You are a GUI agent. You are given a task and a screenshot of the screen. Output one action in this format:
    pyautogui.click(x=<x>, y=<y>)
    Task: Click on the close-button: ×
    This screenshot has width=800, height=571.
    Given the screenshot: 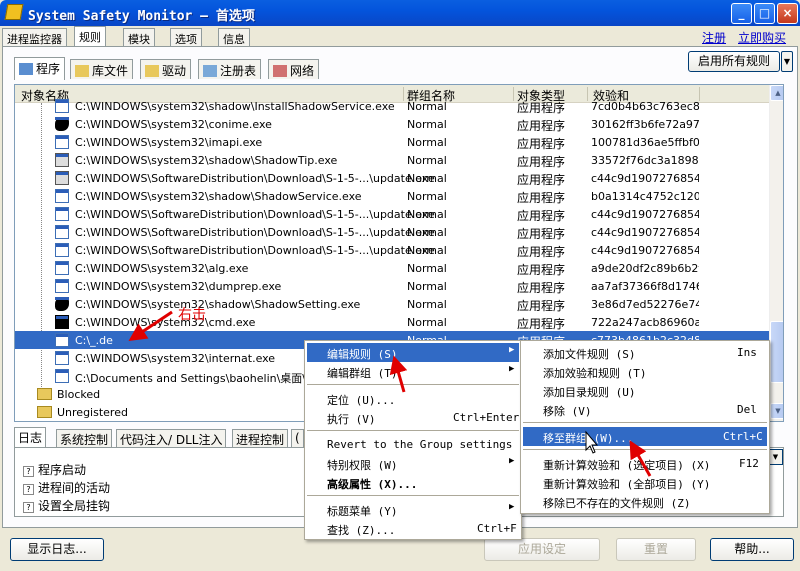 What is the action you would take?
    pyautogui.click(x=787, y=13)
    